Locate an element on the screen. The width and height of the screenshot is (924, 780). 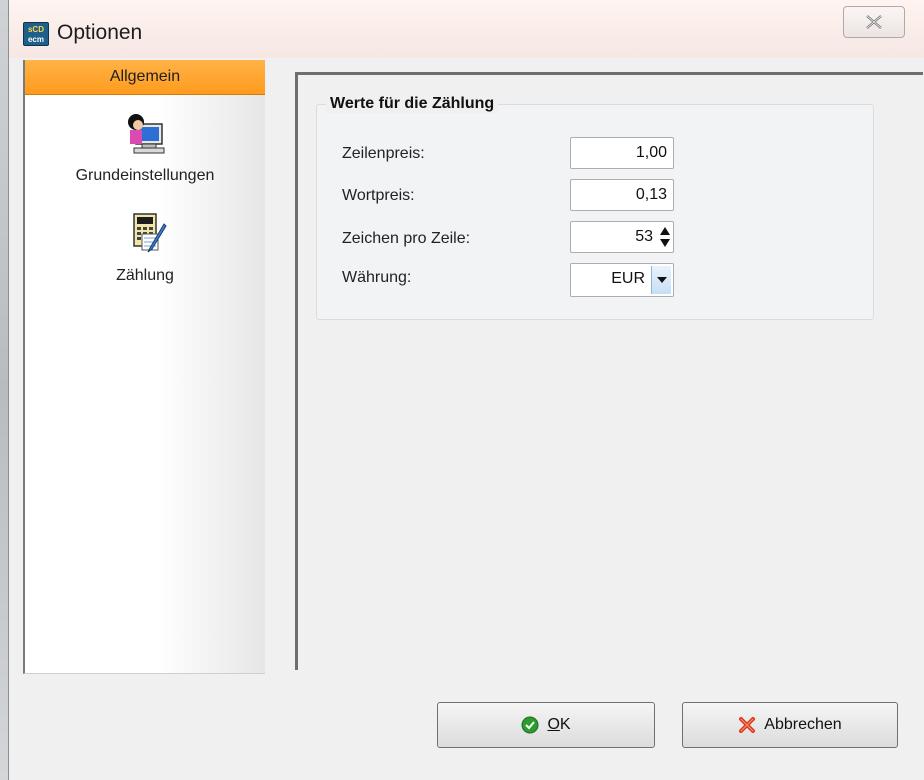
calculator-pen-icon is located at coordinates (150, 233).